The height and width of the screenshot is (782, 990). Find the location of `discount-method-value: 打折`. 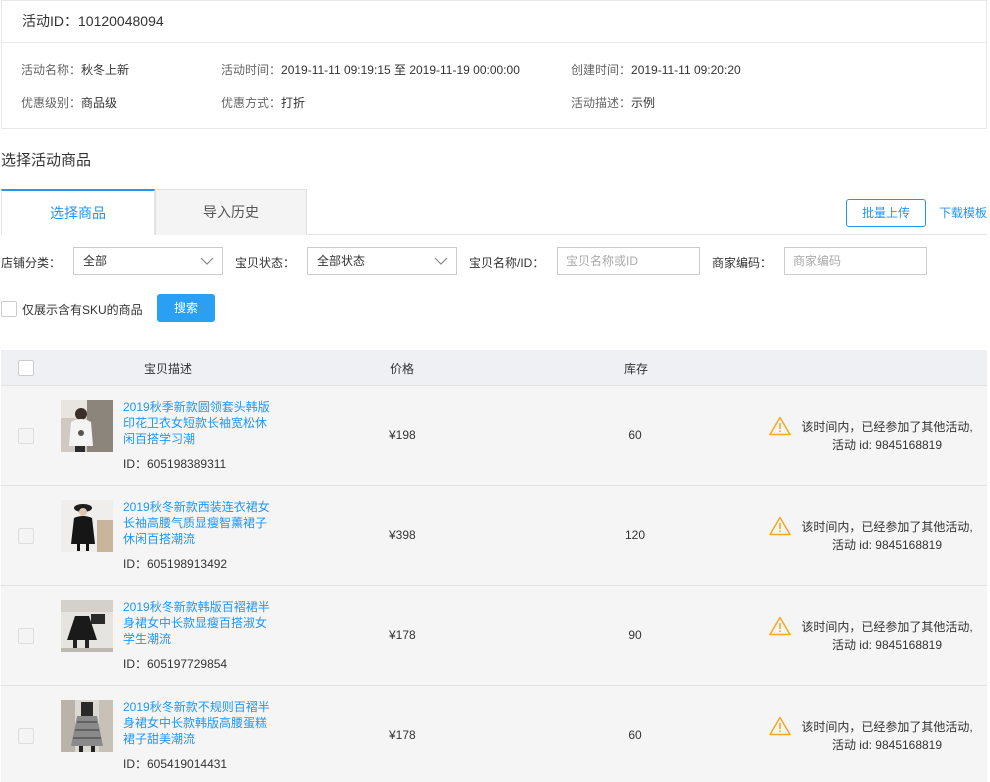

discount-method-value: 打折 is located at coordinates (293, 103).